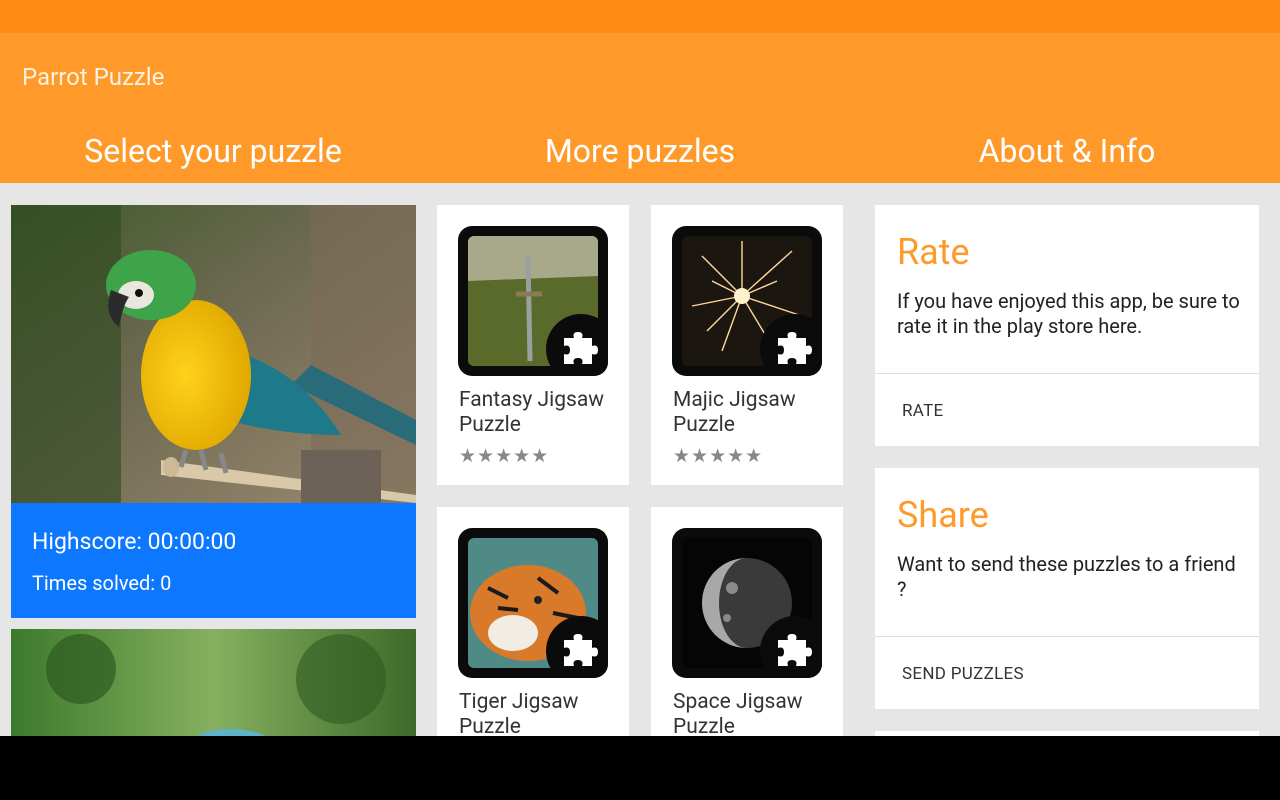 This screenshot has width=1280, height=800. I want to click on tab-about-info: About & Info, so click(1067, 151).